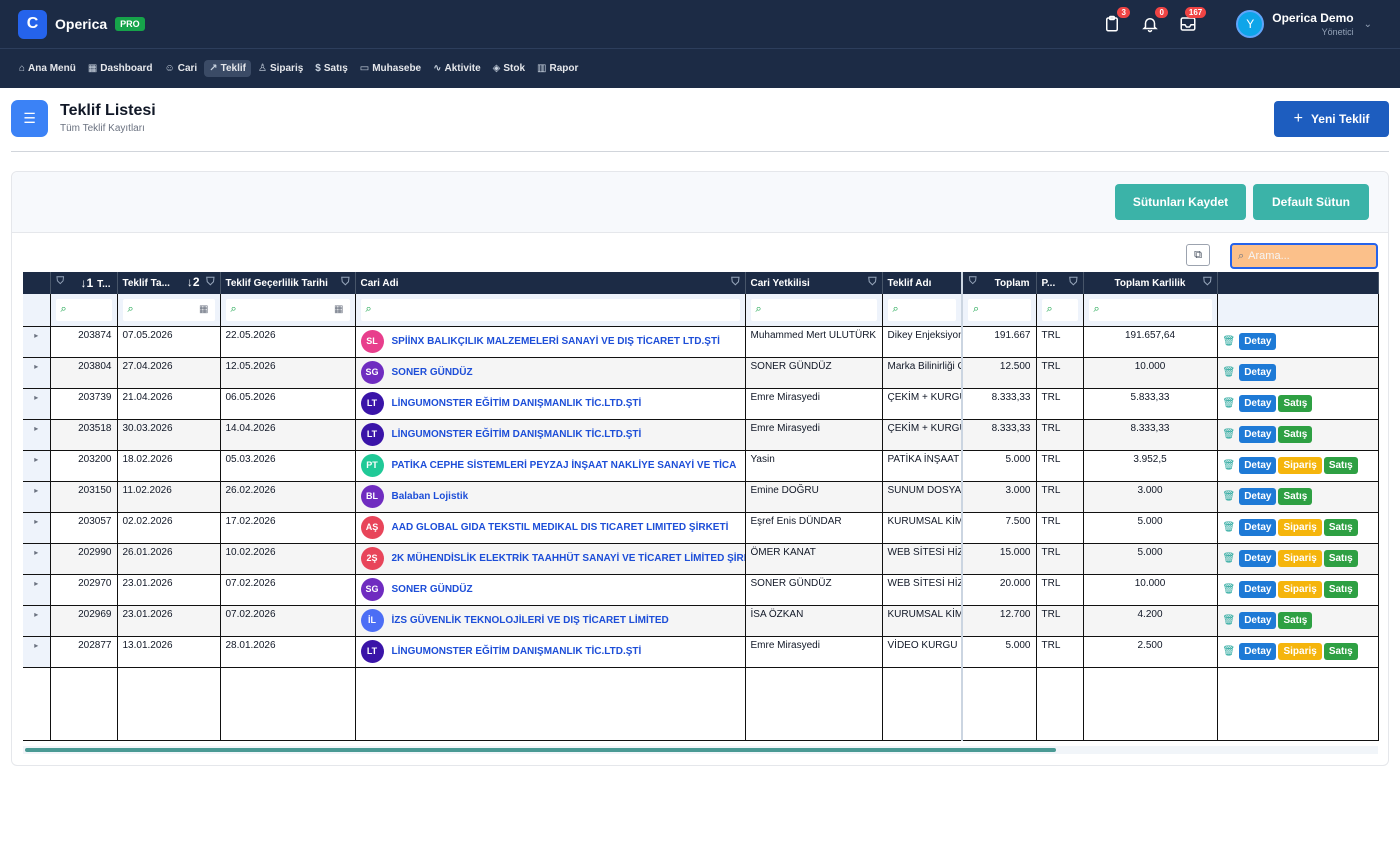 The width and height of the screenshot is (1400, 859). Describe the element at coordinates (557, 68) in the screenshot. I see `nav-item-rapor: ▥ Rapor` at that location.